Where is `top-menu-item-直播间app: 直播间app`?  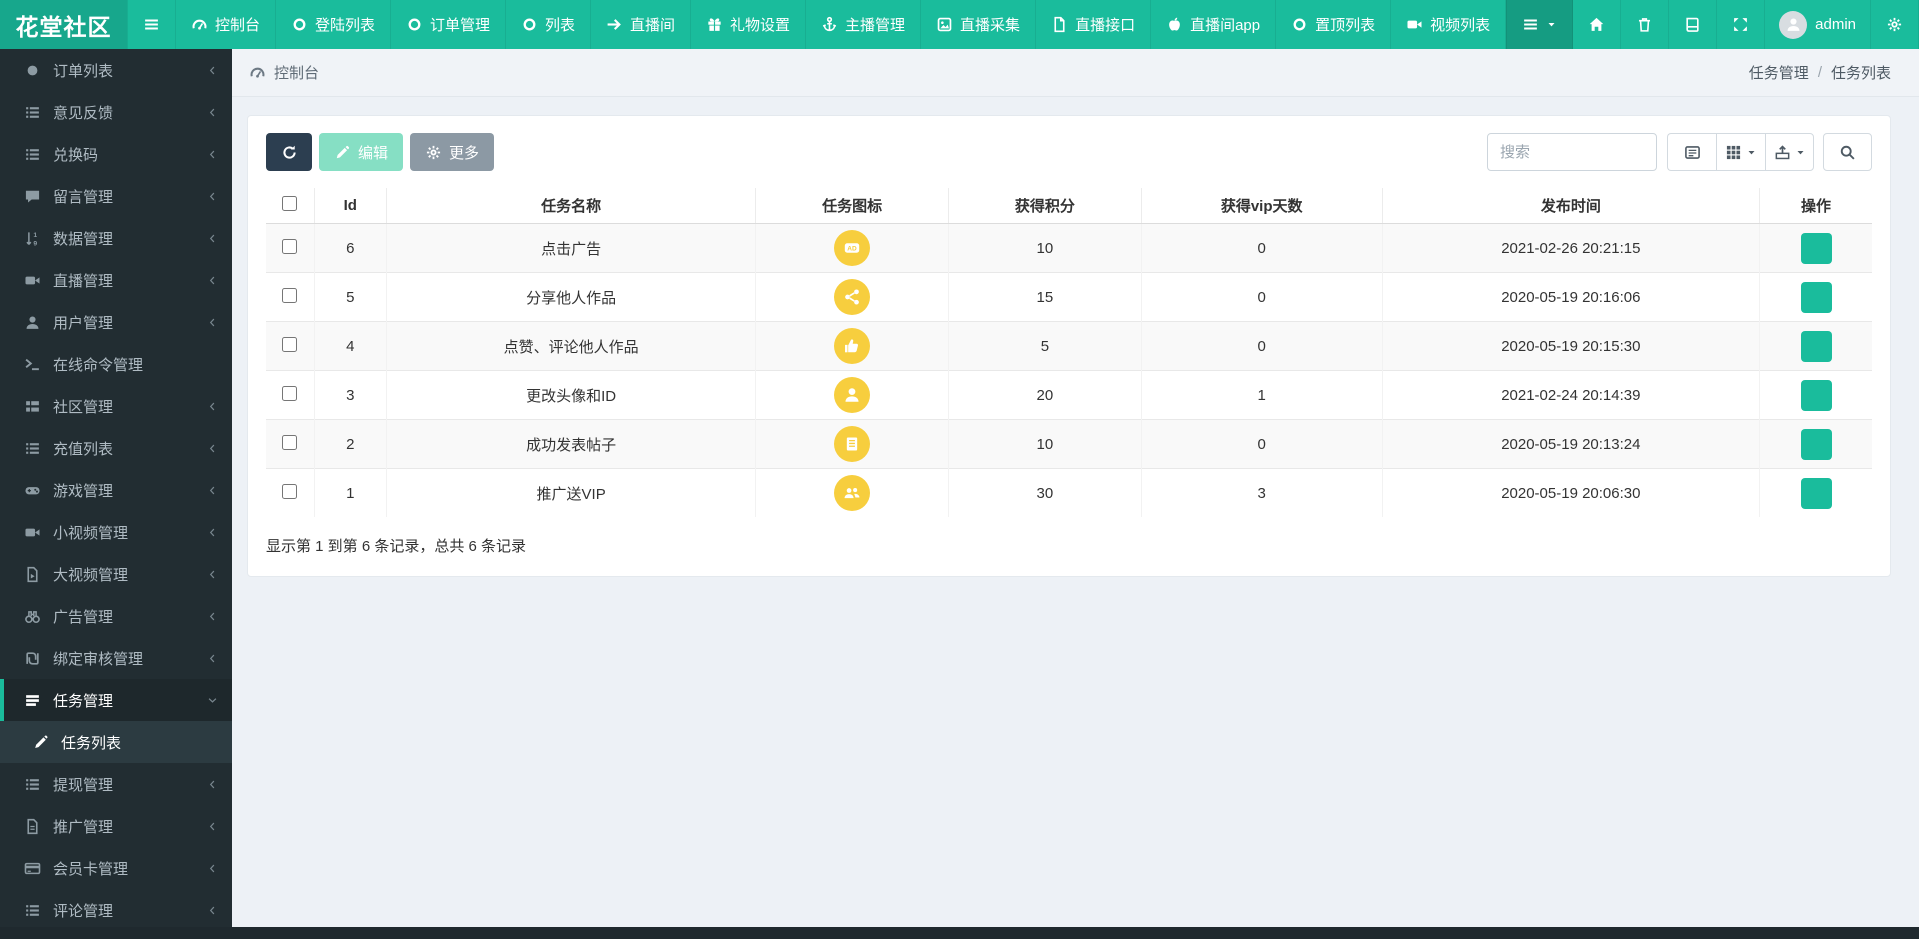
top-menu-item-直播间app: 直播间app is located at coordinates (1214, 24).